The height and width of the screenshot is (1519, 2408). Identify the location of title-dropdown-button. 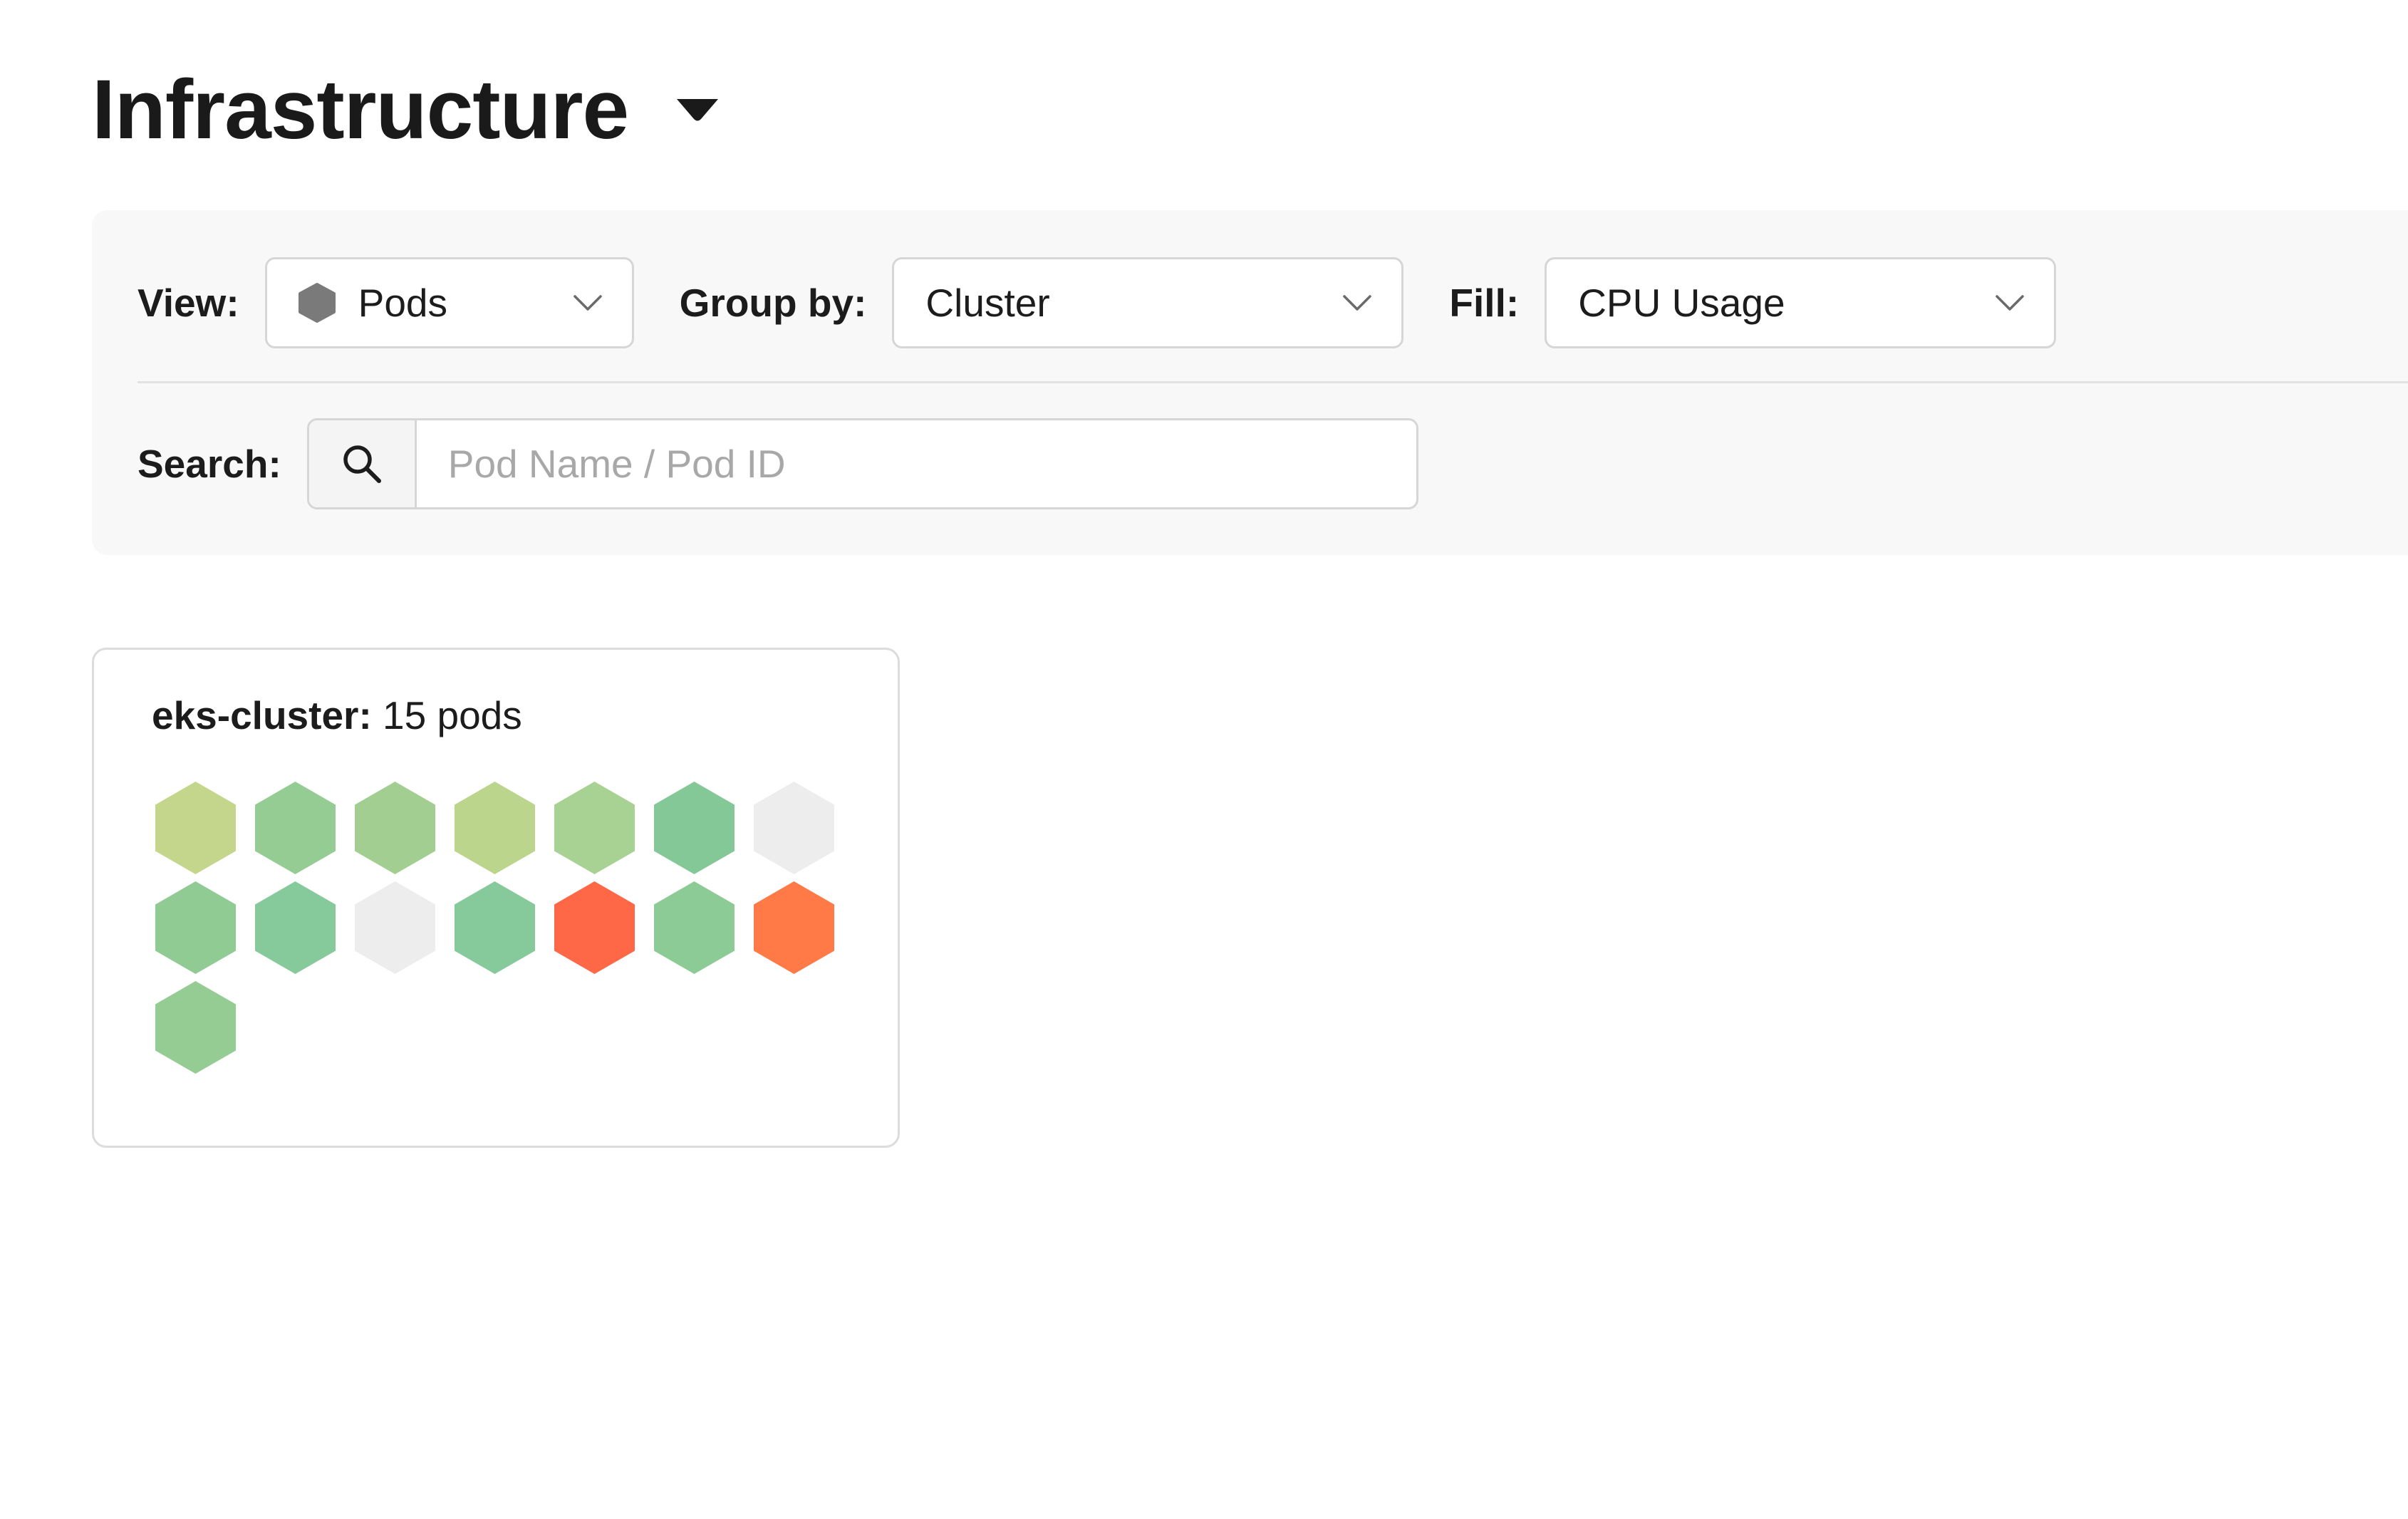
(697, 109).